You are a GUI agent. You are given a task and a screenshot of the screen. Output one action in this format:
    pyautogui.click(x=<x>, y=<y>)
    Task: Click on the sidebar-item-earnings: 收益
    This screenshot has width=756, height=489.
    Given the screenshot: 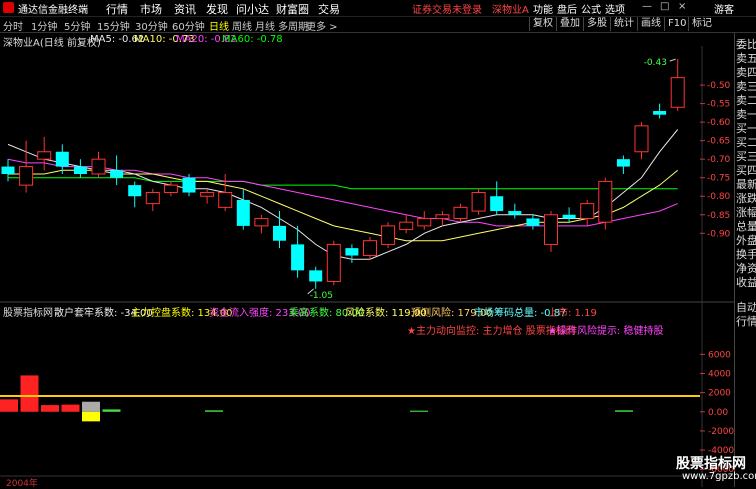 What is the action you would take?
    pyautogui.click(x=746, y=282)
    